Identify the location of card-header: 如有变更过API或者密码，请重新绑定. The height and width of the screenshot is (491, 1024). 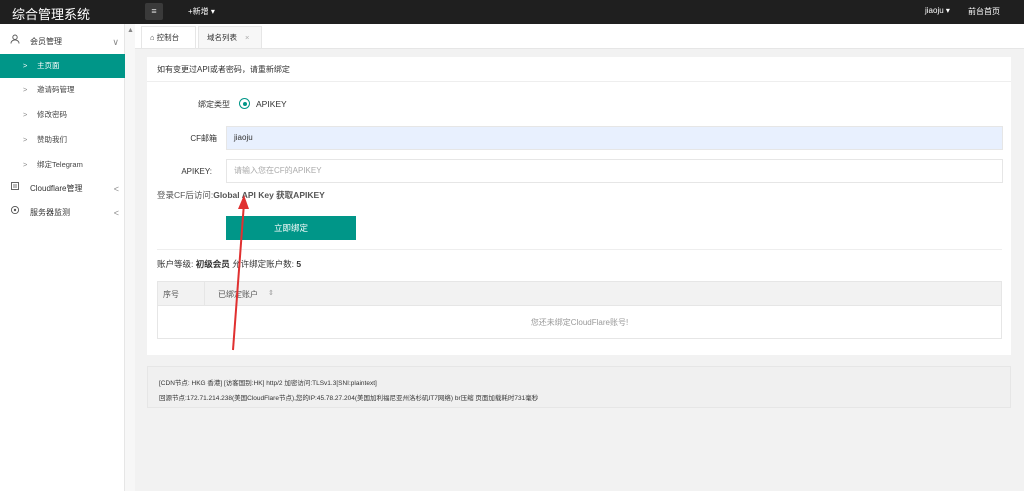
(579, 69).